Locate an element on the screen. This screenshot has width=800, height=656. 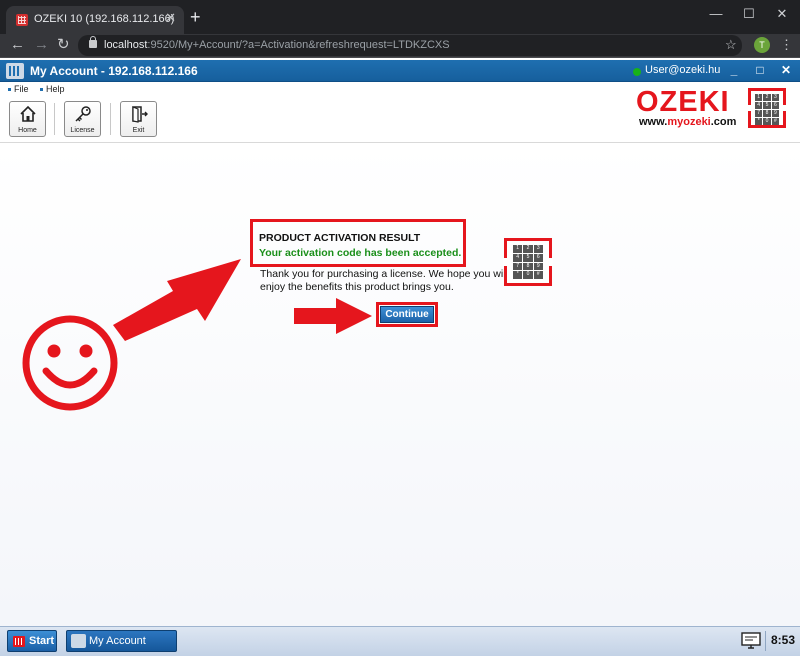
reload-icon: ↻ is located at coordinates (63, 45).